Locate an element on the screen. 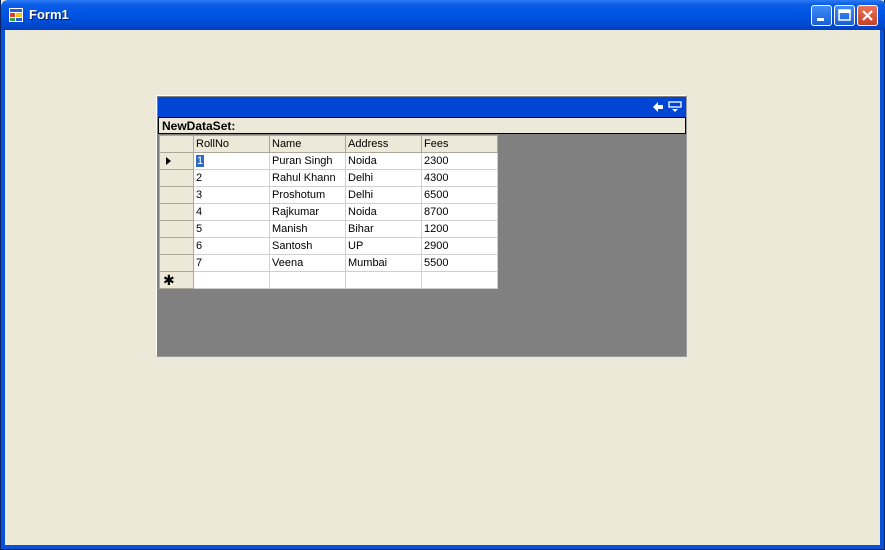  toggle-parent-rows-icon is located at coordinates (675, 107).